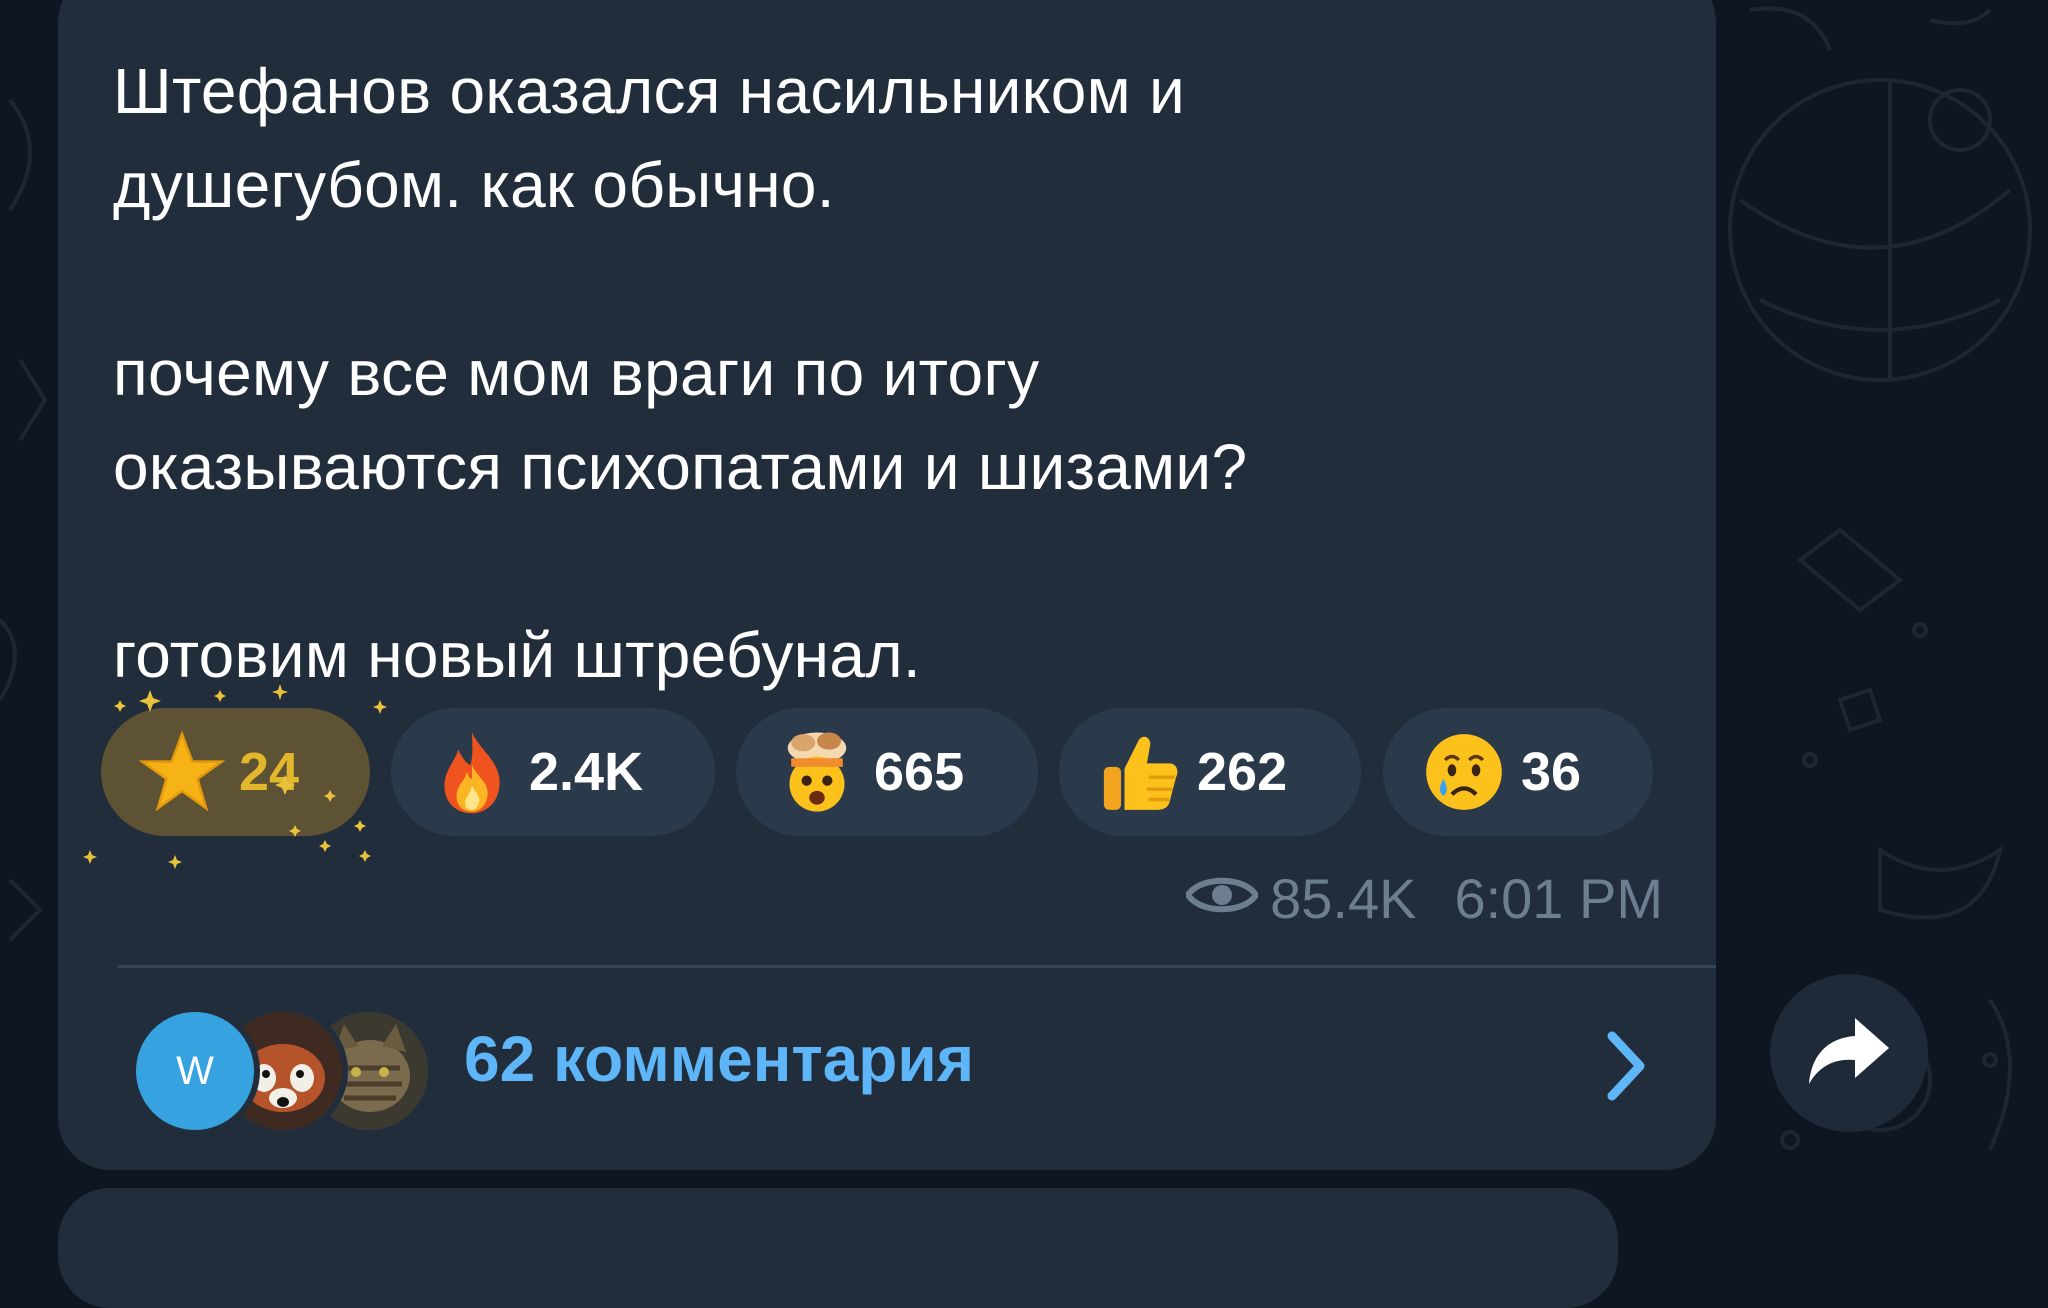 The width and height of the screenshot is (2048, 1308). Describe the element at coordinates (586, 772) in the screenshot. I see `reaction-count: 2.4K` at that location.